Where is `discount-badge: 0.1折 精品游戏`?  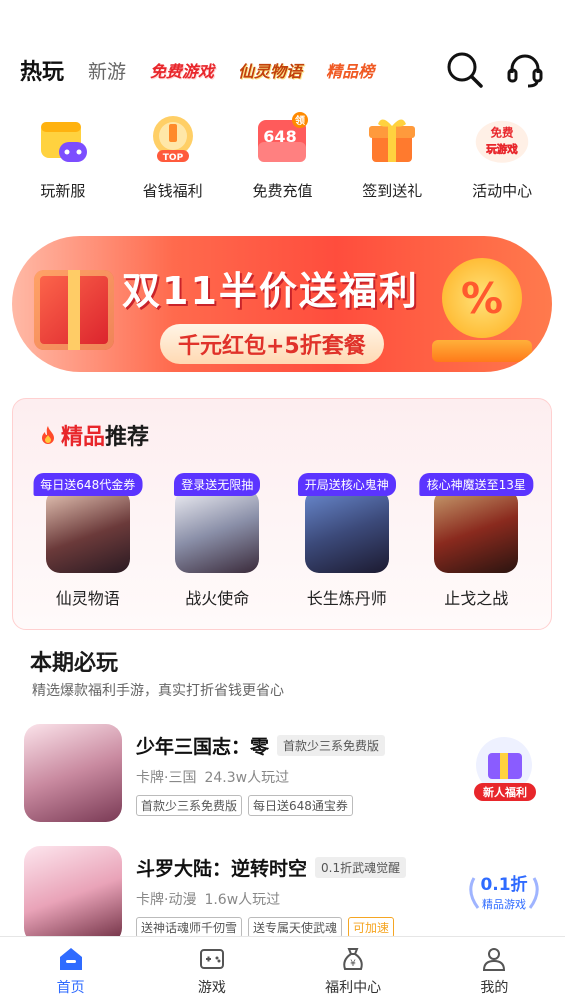
discount-badge: 0.1折 精品游戏 is located at coordinates (504, 892).